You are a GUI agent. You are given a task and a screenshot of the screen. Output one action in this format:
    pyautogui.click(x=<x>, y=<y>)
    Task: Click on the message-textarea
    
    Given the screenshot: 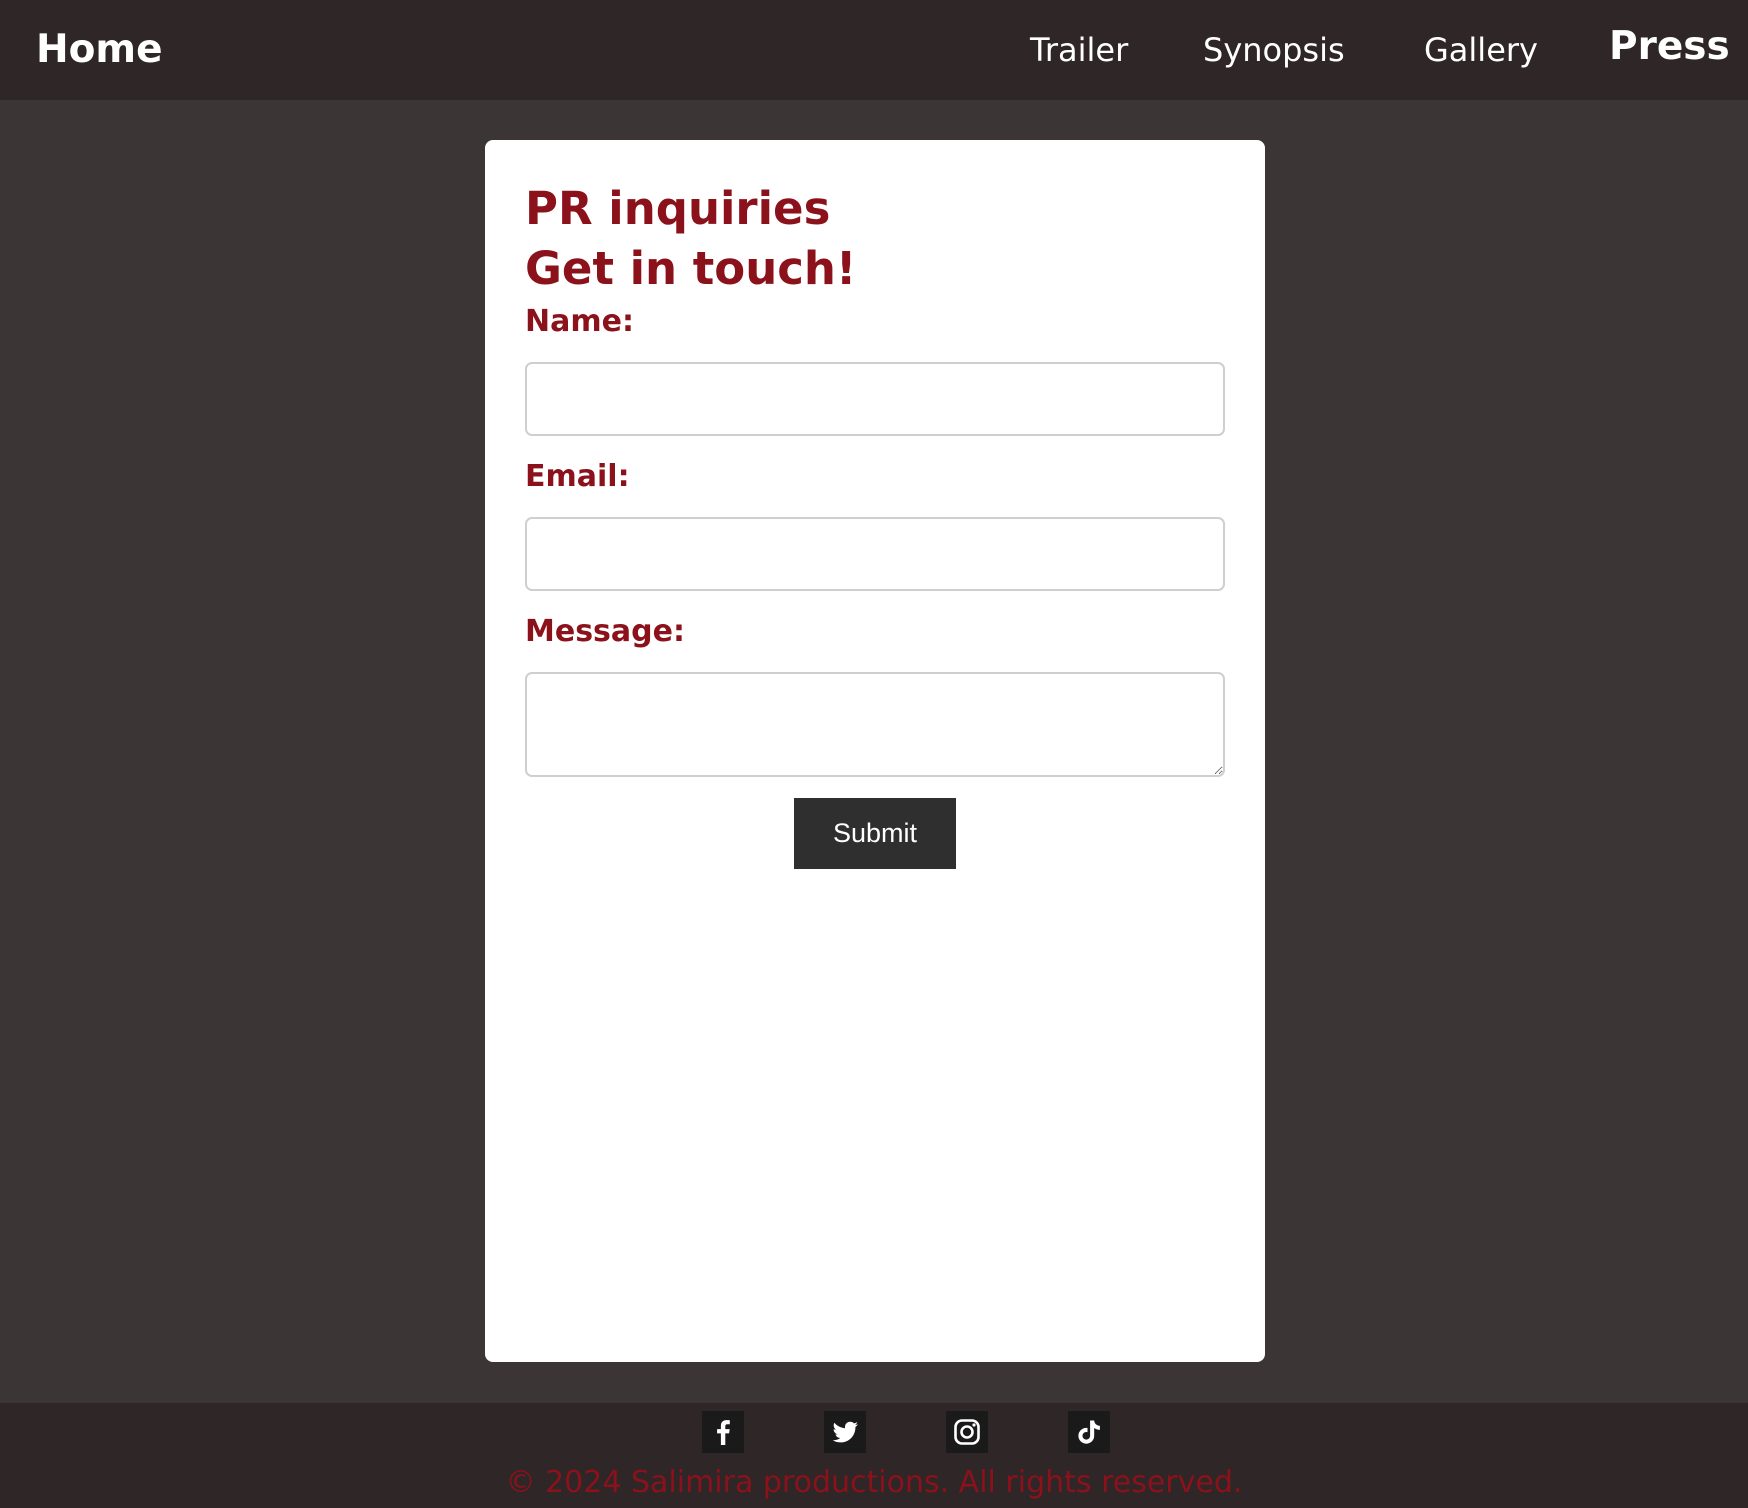 What is the action you would take?
    pyautogui.click(x=875, y=724)
    